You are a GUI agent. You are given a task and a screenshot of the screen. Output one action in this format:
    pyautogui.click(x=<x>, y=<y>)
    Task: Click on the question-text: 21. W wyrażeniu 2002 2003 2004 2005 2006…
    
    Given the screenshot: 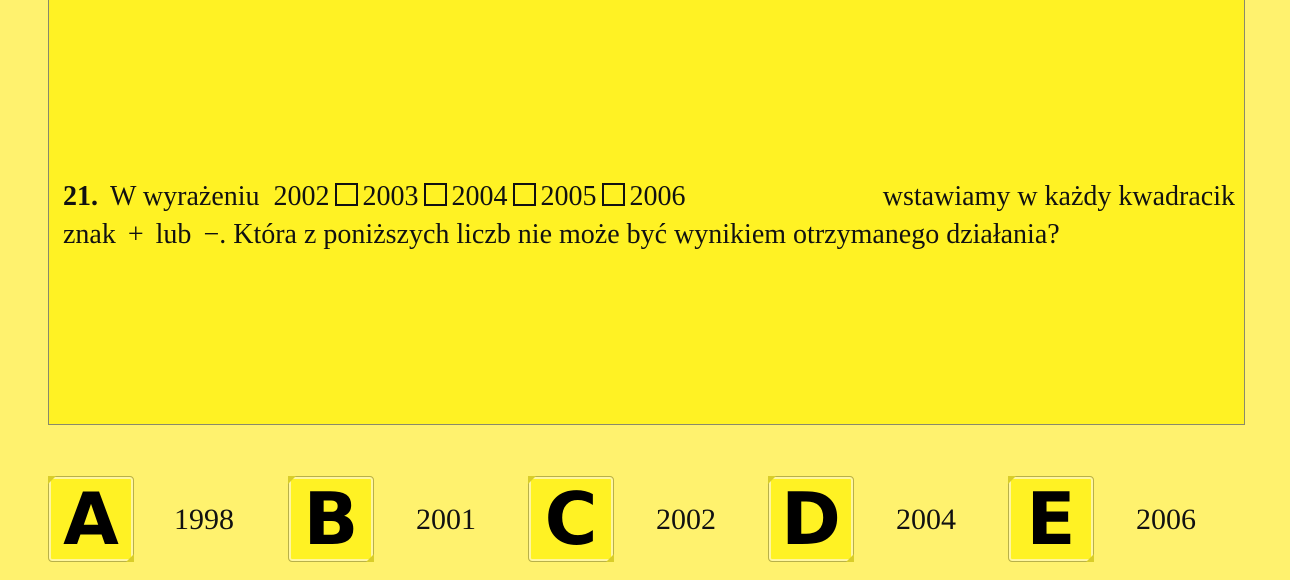 What is the action you would take?
    pyautogui.click(x=649, y=216)
    